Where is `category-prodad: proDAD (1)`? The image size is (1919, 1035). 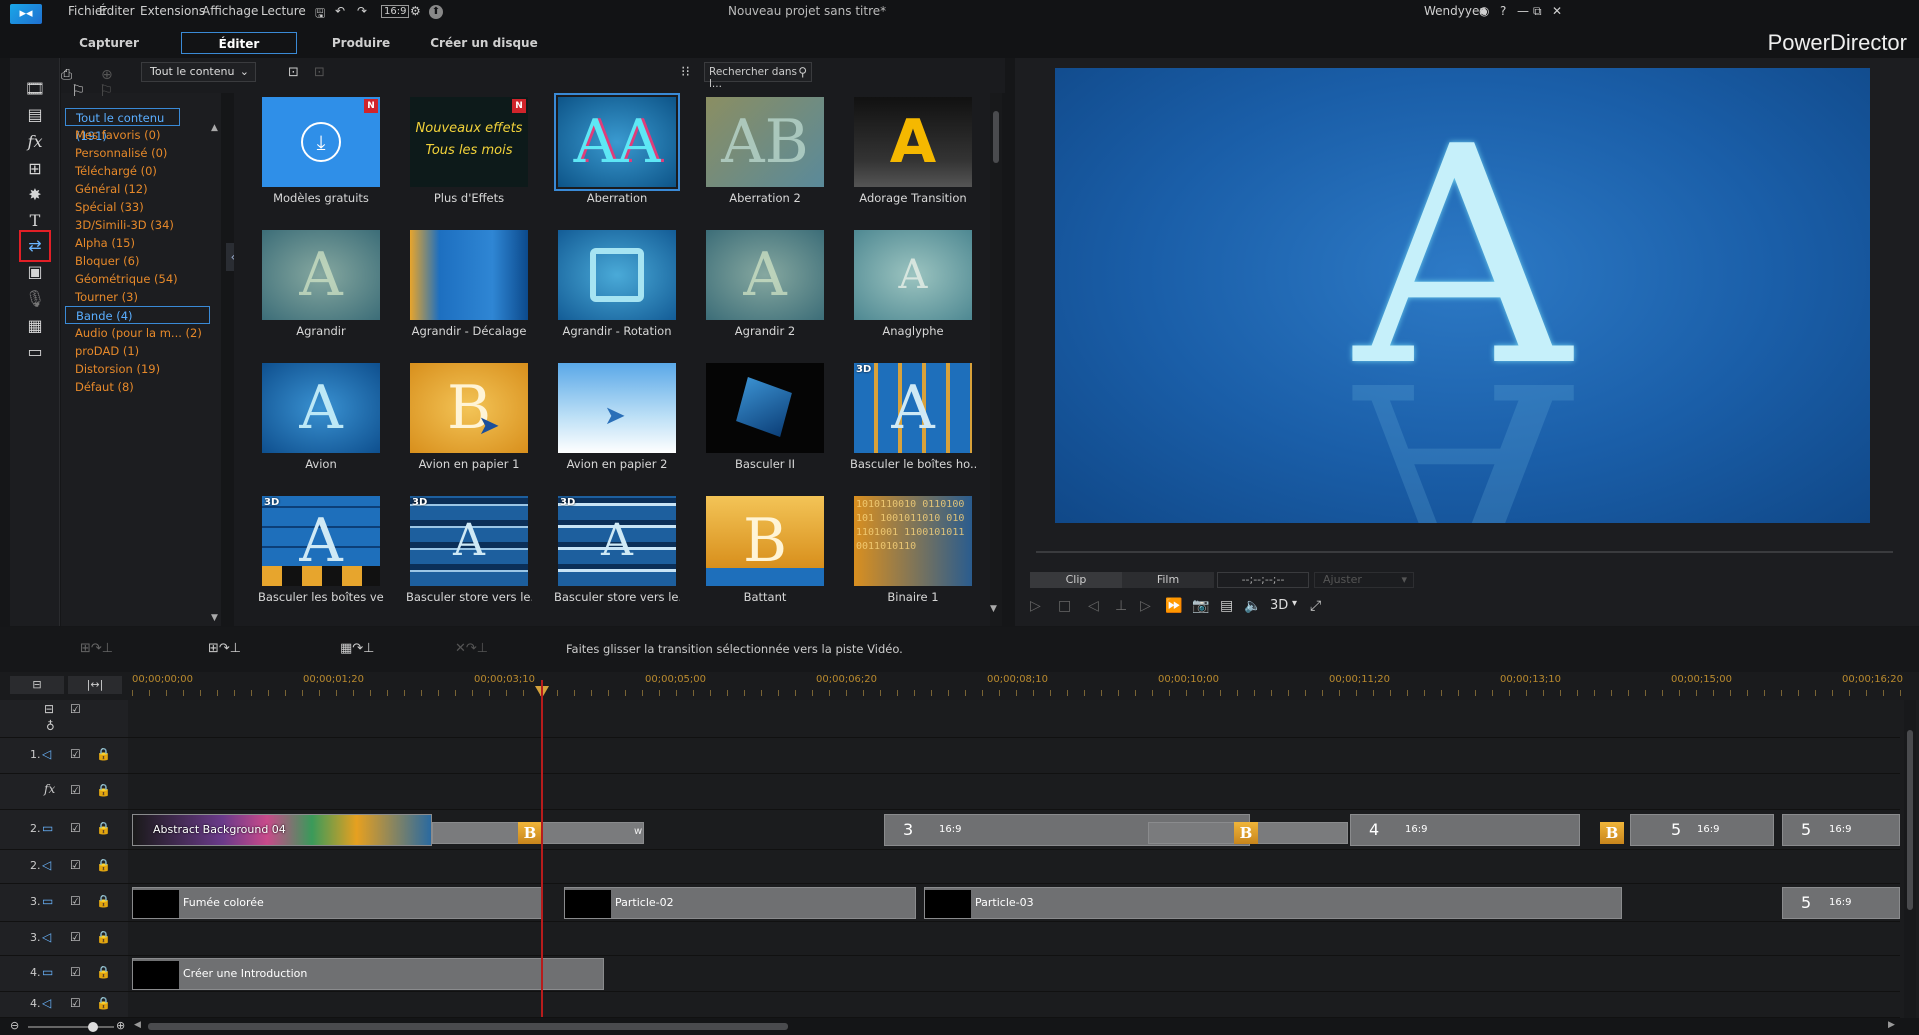 category-prodad: proDAD (1) is located at coordinates (135, 351).